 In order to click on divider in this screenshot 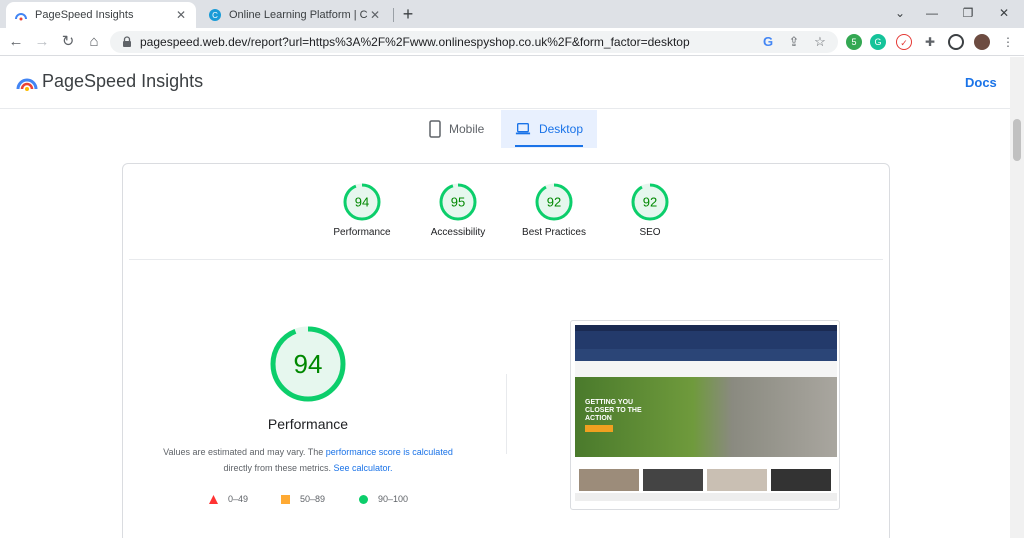, I will do `click(506, 259)`.